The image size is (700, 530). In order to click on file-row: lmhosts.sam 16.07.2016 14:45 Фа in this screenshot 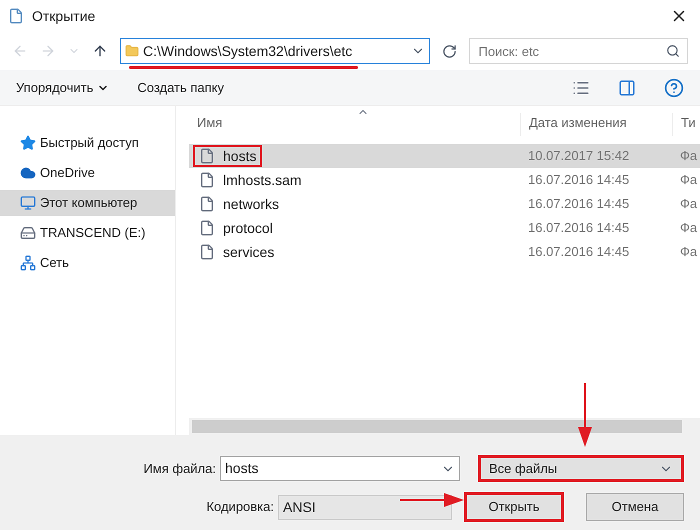, I will do `click(444, 180)`.